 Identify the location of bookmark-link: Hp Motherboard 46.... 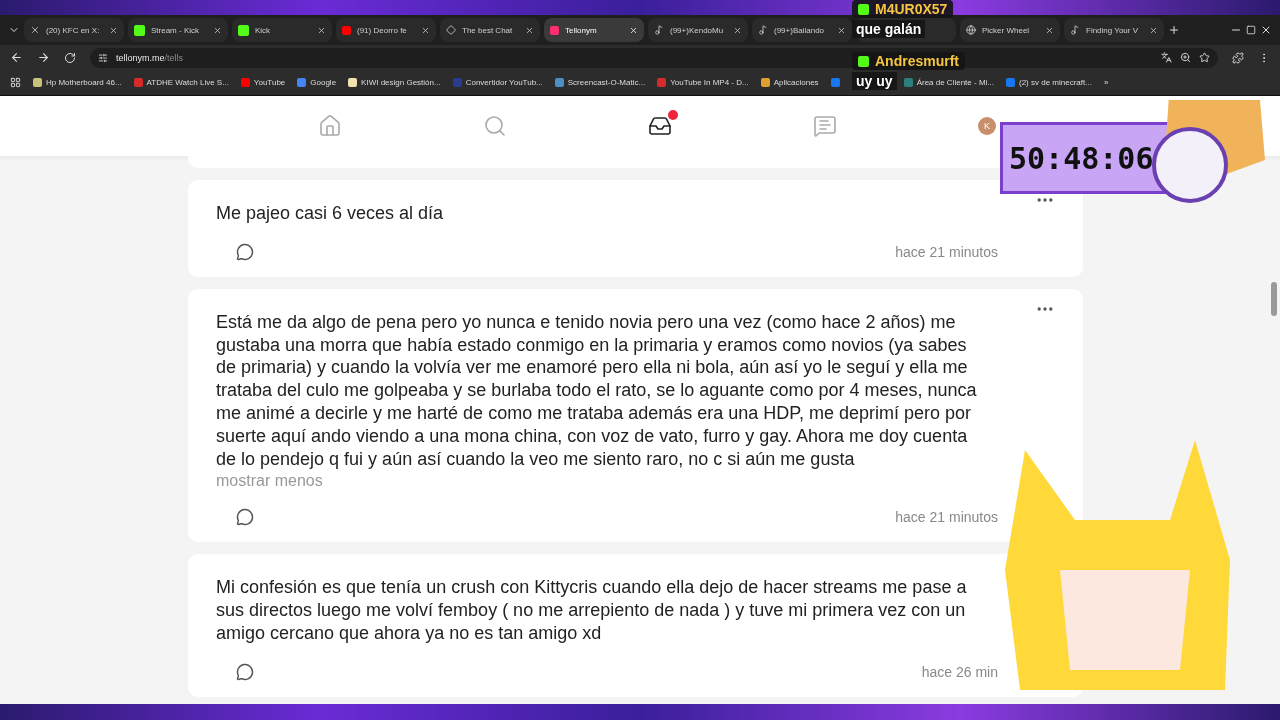
(77, 82).